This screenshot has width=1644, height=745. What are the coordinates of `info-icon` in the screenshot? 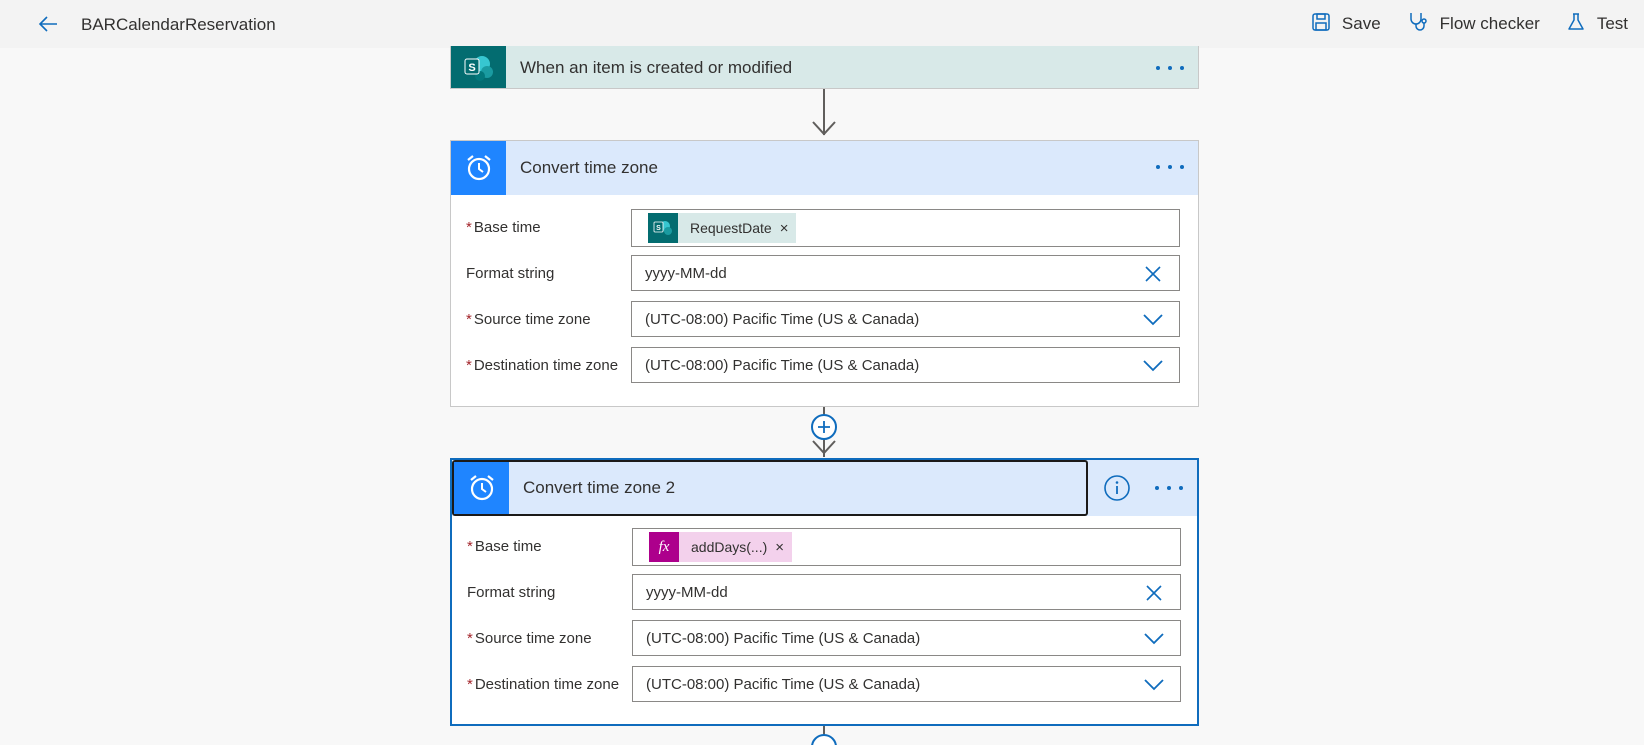 It's located at (1117, 488).